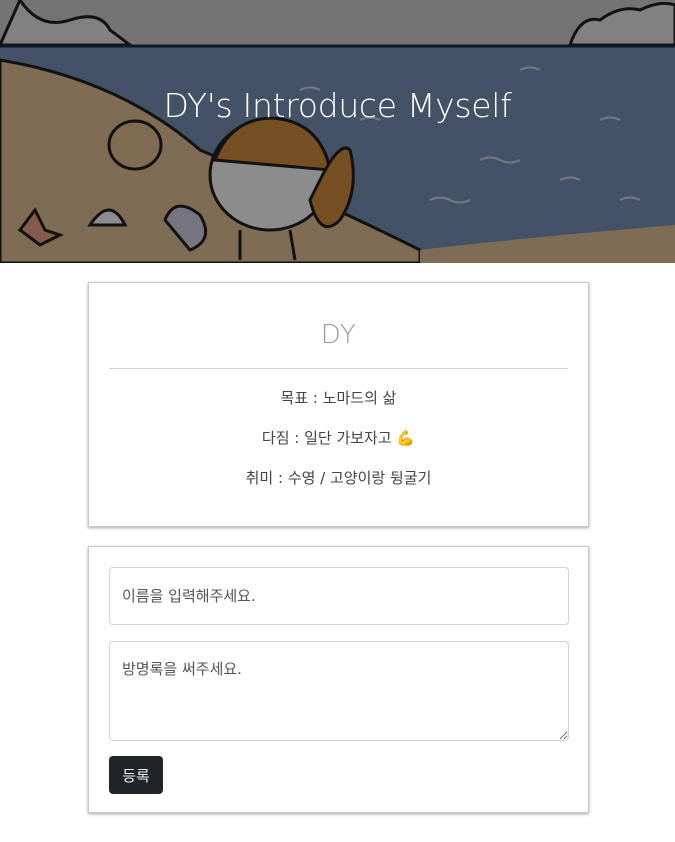 The height and width of the screenshot is (842, 675). Describe the element at coordinates (339, 596) in the screenshot. I see `name-input` at that location.